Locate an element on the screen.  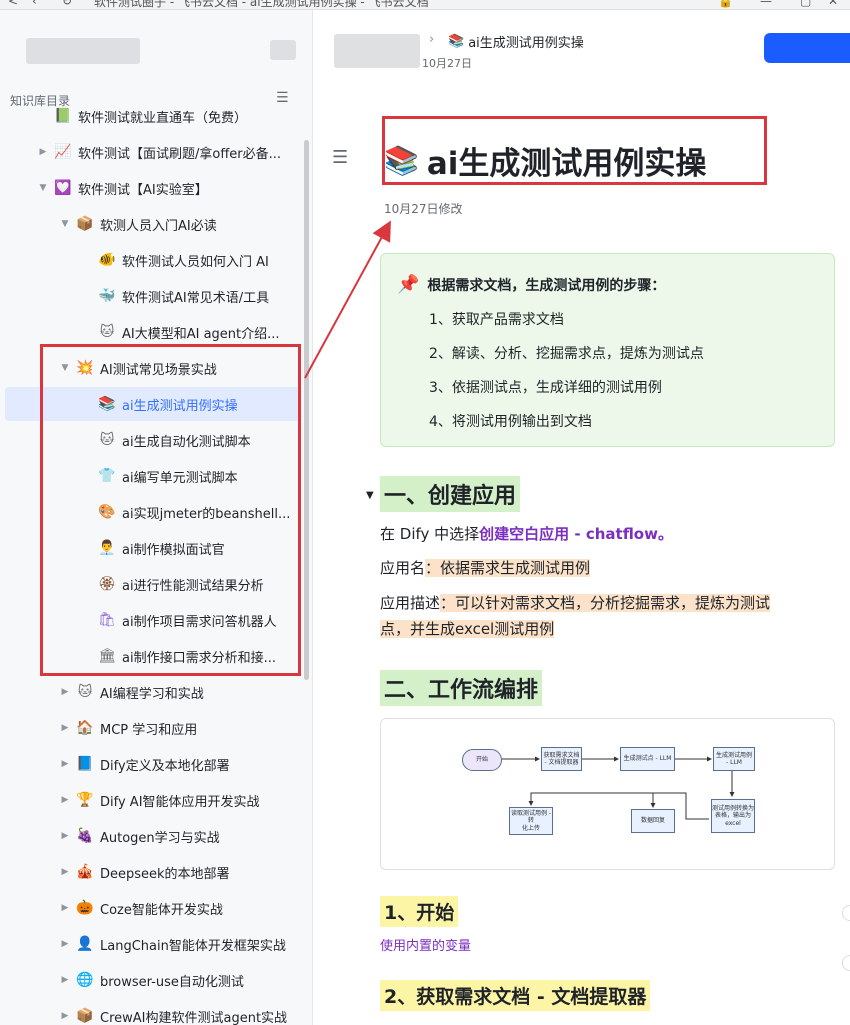
sidebar-item: ▶ 🏆 Dify AI智能体应用开发实战 is located at coordinates (179, 800).